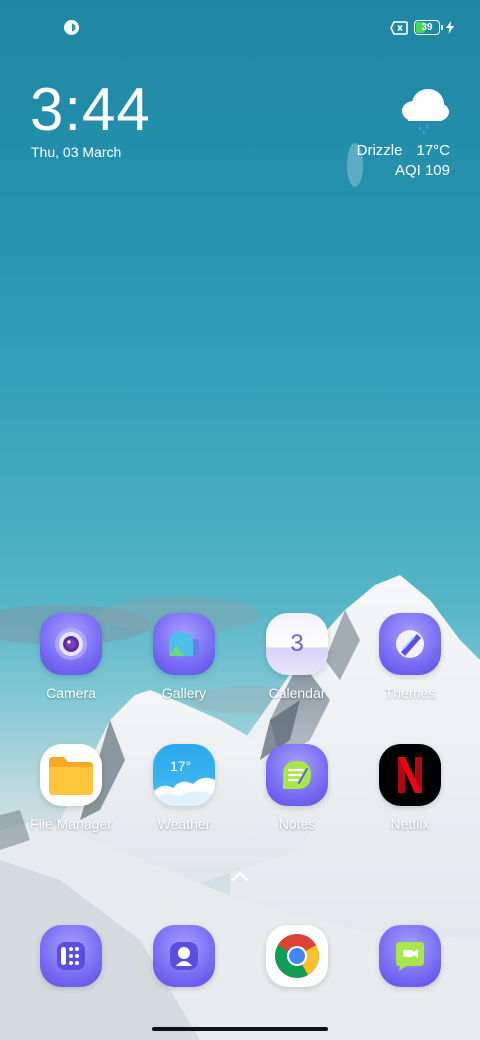 The width and height of the screenshot is (480, 1040). Describe the element at coordinates (410, 693) in the screenshot. I see `app-label: Themes` at that location.